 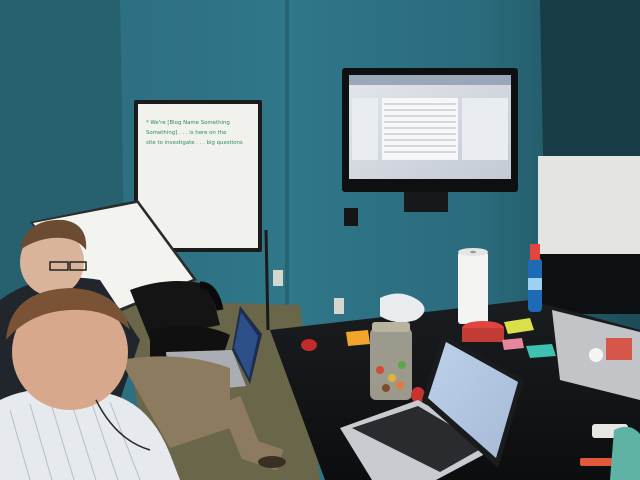 What do you see at coordinates (278, 278) in the screenshot?
I see `wall-outlet` at bounding box center [278, 278].